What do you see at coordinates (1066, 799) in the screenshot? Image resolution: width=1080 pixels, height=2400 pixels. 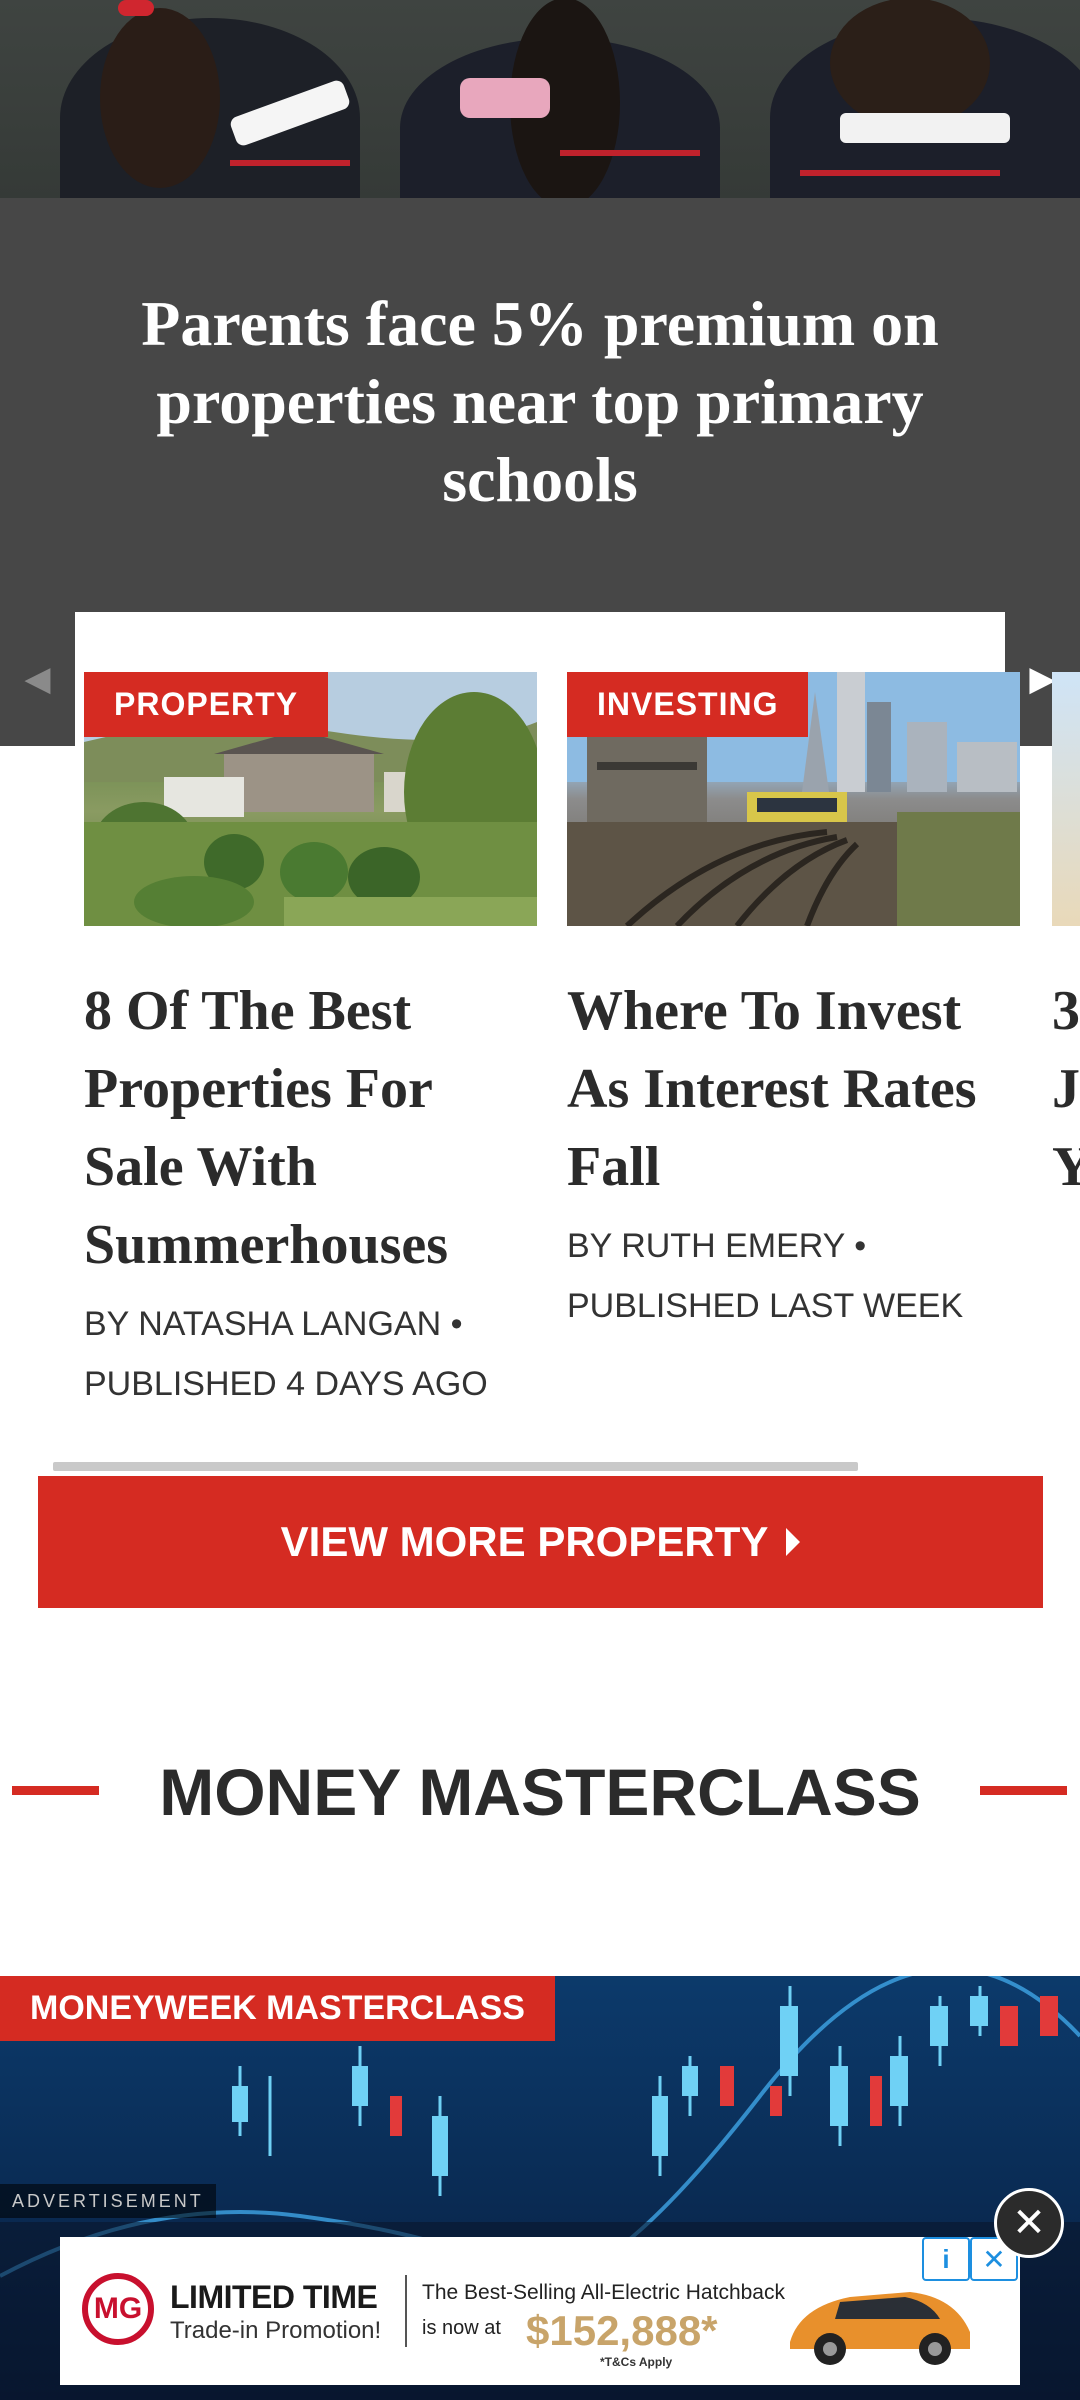 I see `next-article-thumbnail-peek` at bounding box center [1066, 799].